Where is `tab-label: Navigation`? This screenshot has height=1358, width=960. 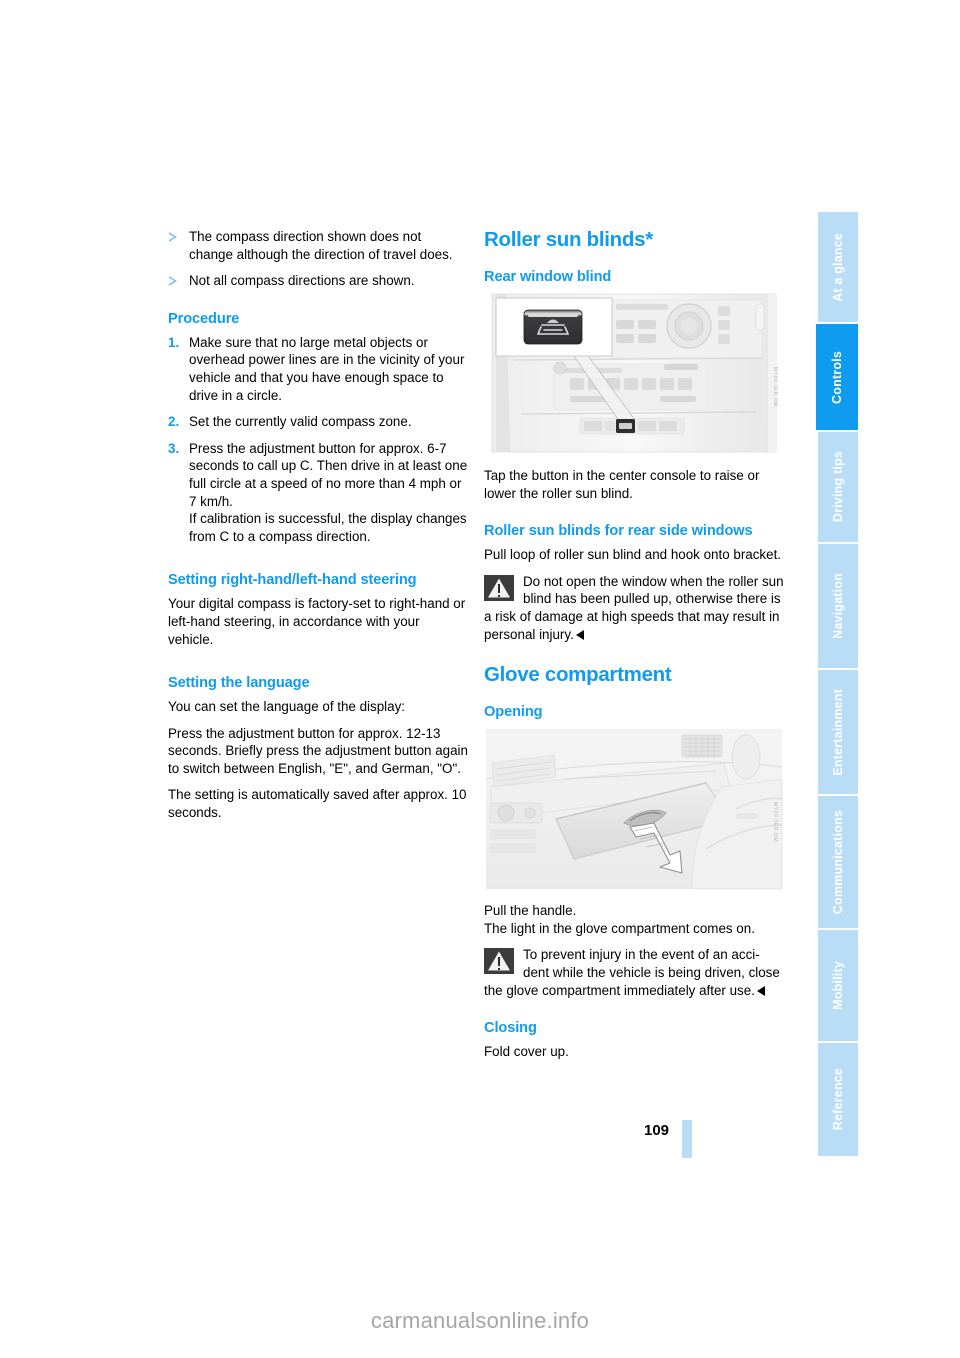
tab-label: Navigation is located at coordinates (837, 606).